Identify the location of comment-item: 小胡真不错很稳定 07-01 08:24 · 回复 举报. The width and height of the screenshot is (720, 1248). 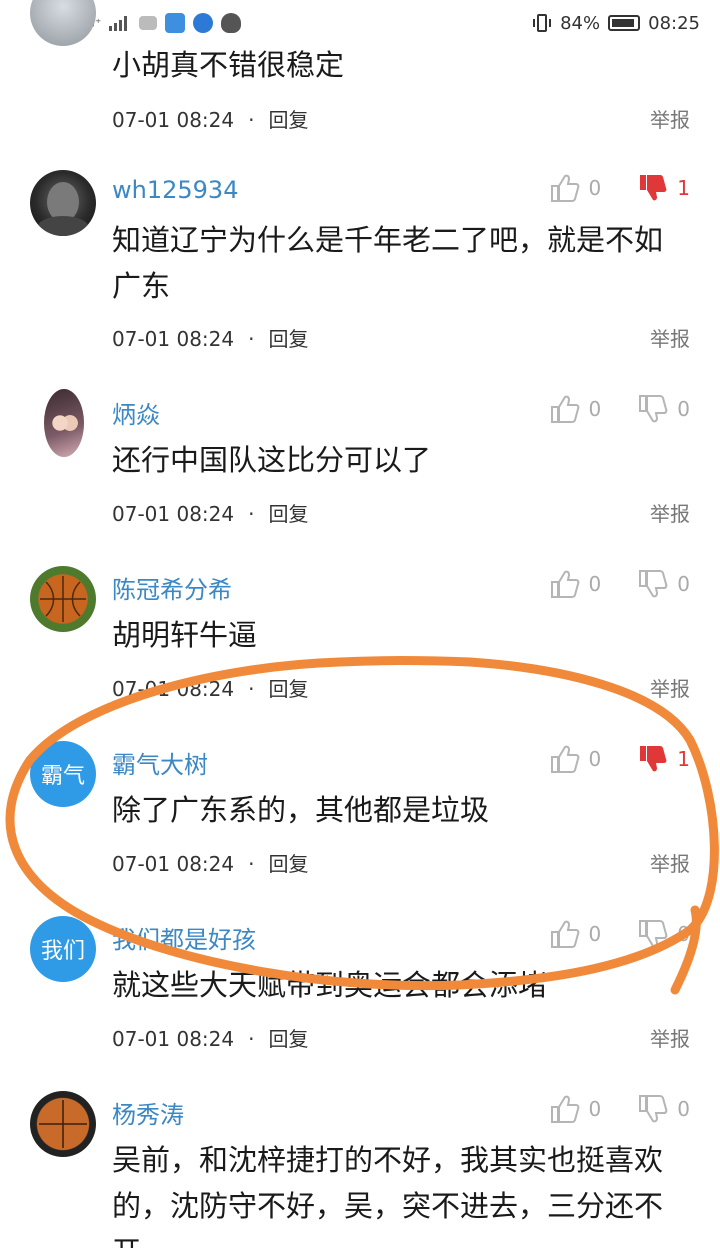
(360, 75).